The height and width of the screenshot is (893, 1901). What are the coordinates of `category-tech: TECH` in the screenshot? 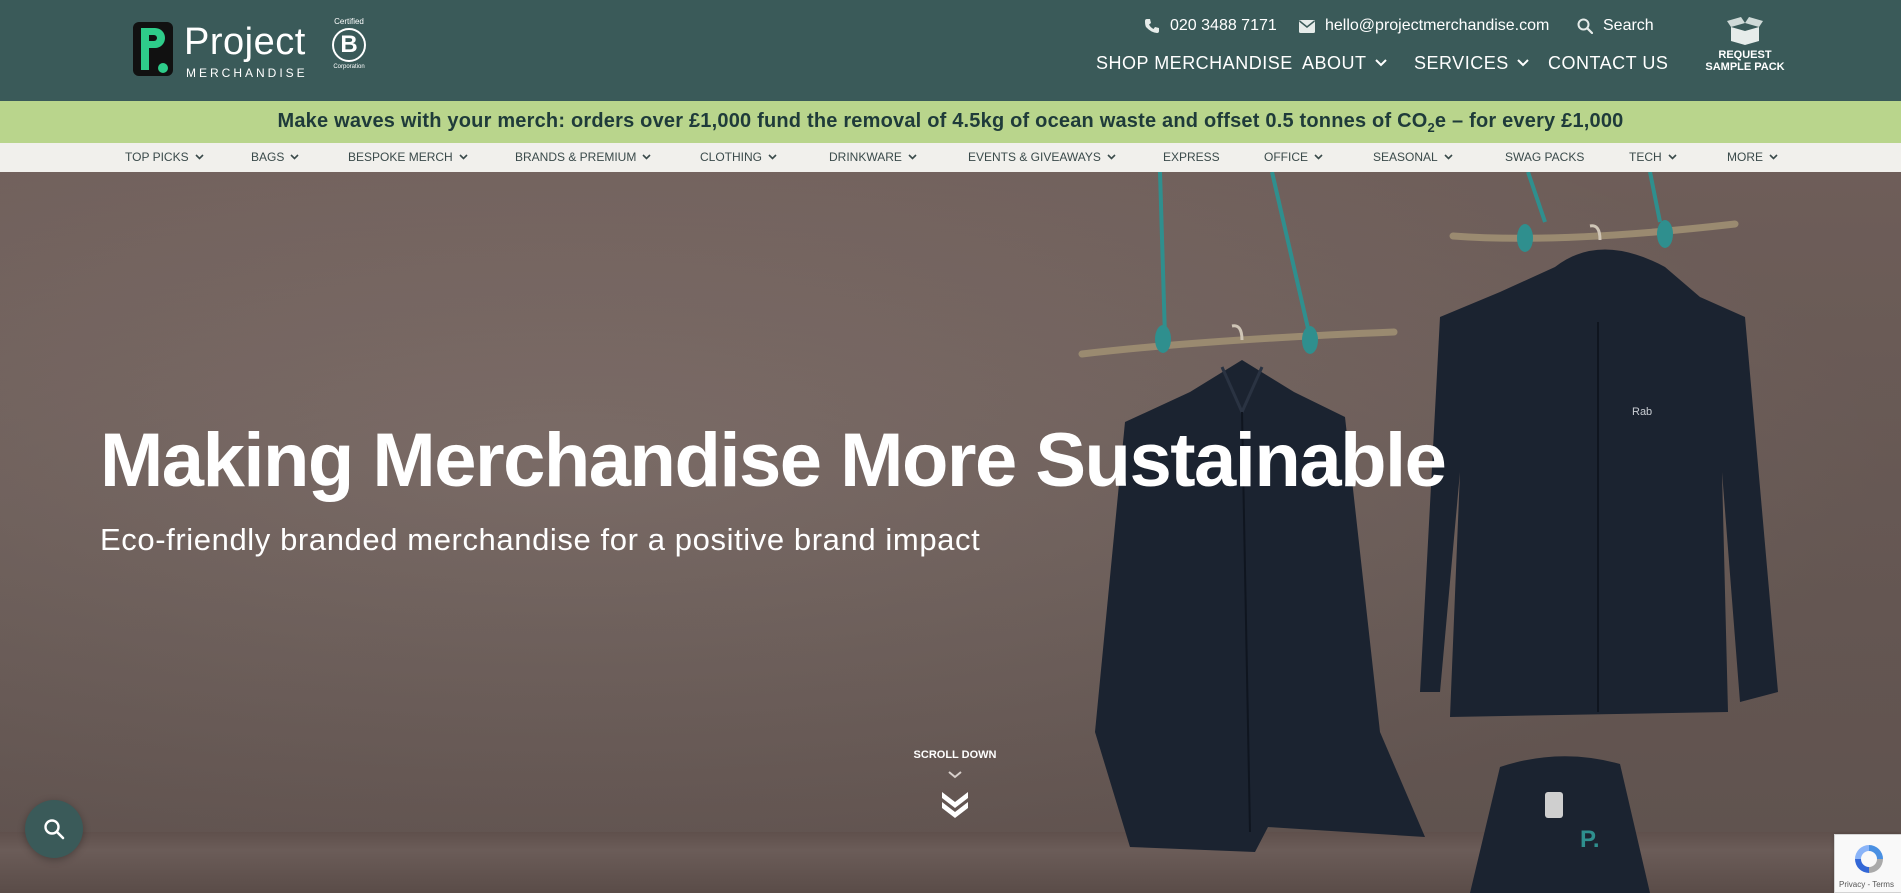 It's located at (1653, 157).